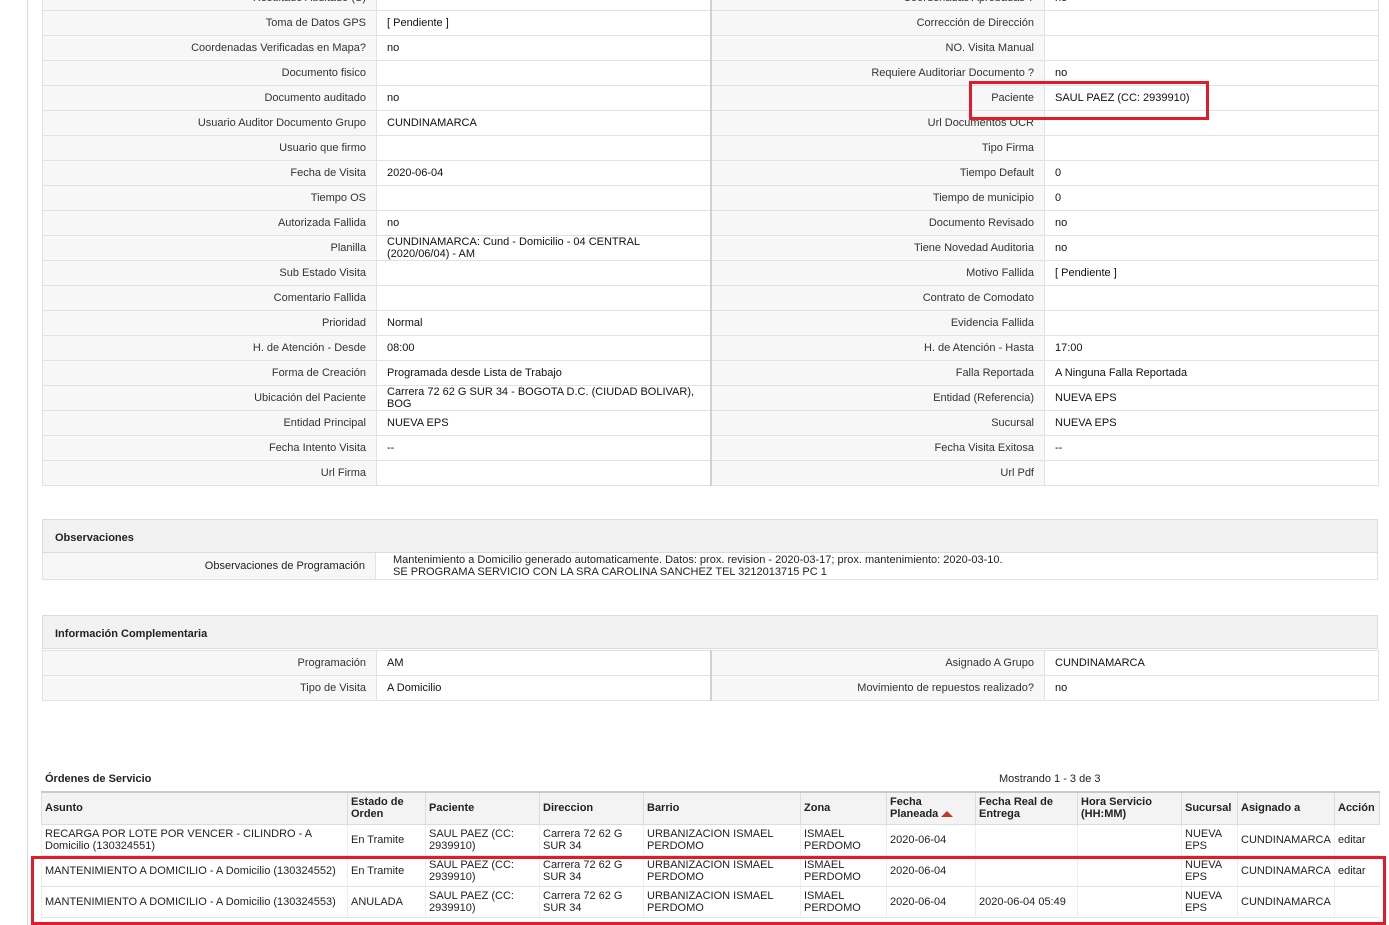  I want to click on column-header-label: Hora Servicio (HH:MM), so click(1116, 808).